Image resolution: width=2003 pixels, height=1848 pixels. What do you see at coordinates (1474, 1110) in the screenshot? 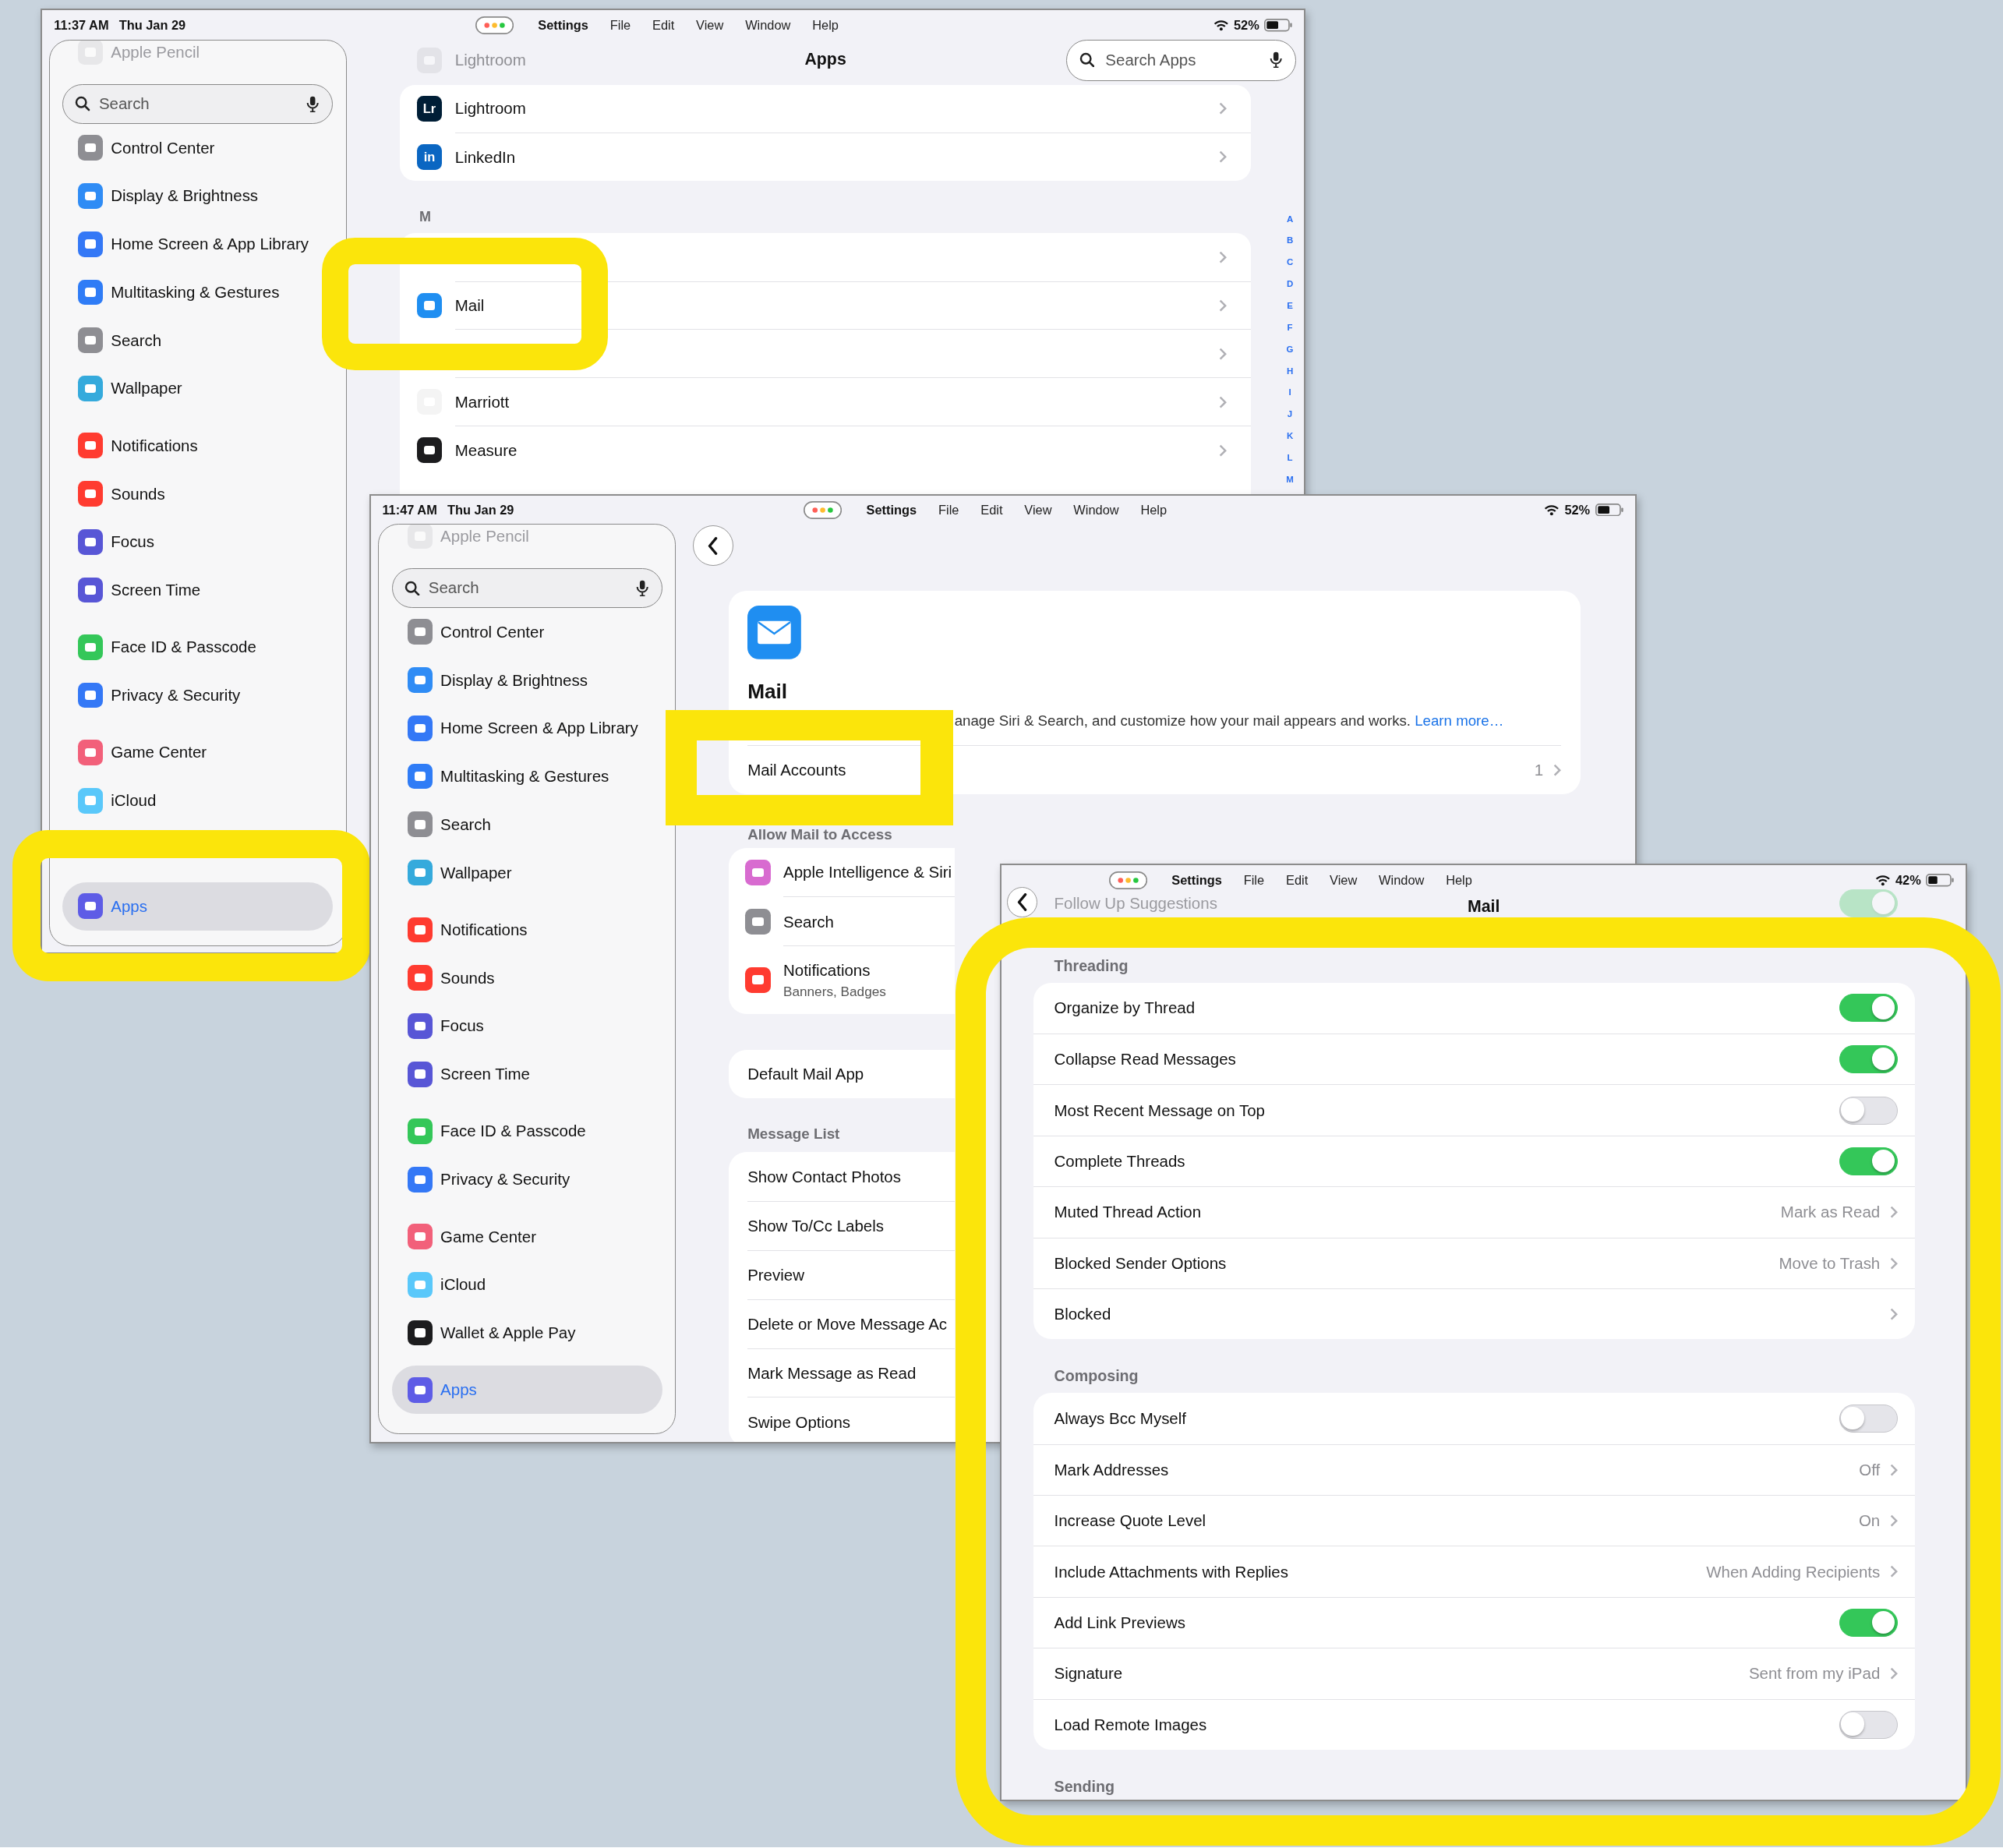
I see `settings-row: Most Recent Message on Top` at bounding box center [1474, 1110].